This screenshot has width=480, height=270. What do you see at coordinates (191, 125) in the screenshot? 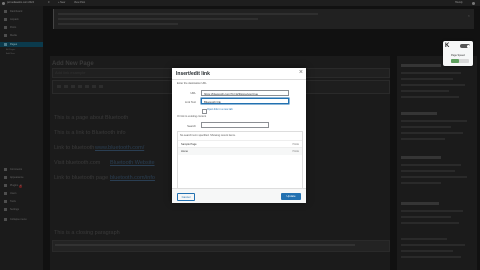
I see `search-label: Search` at bounding box center [191, 125].